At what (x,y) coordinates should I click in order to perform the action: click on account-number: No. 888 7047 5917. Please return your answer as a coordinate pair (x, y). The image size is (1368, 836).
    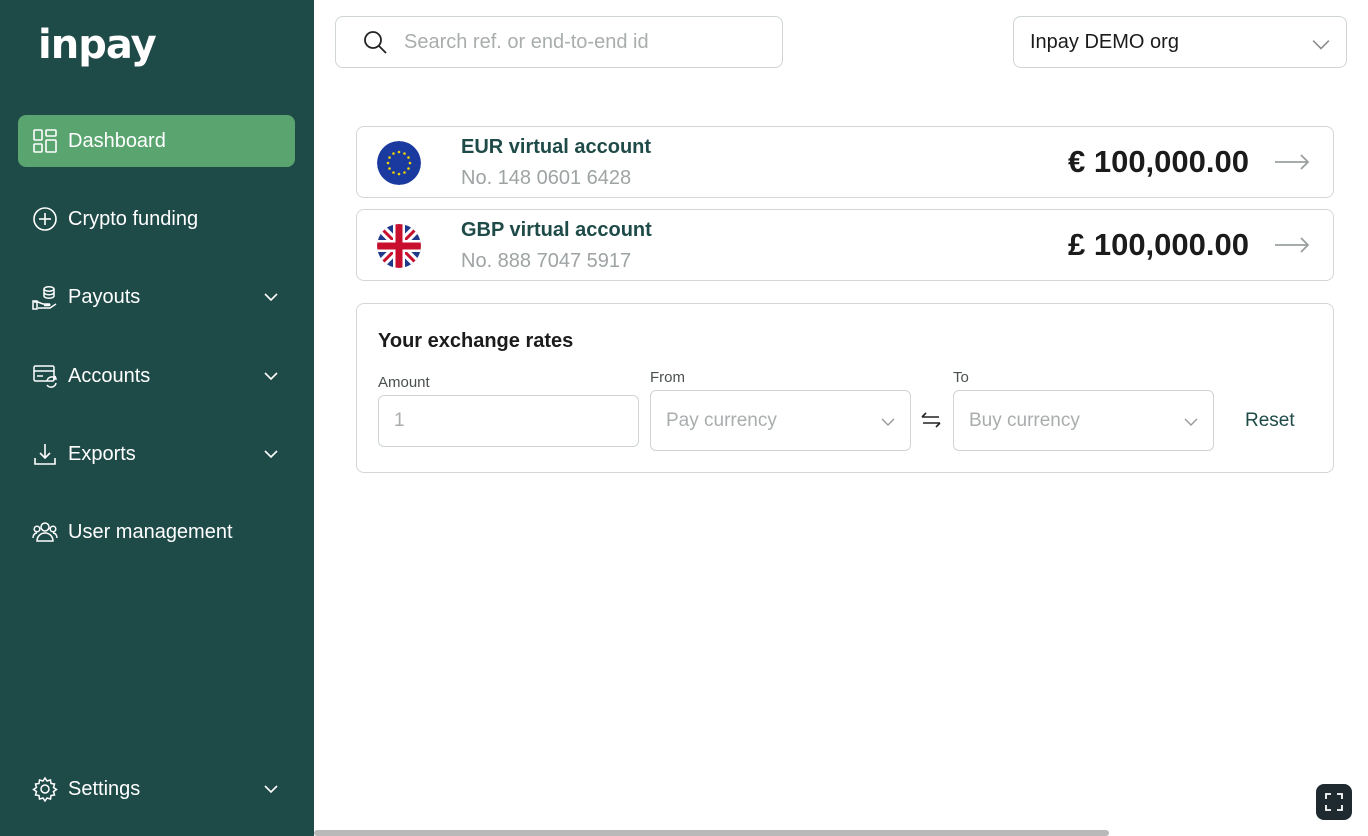
    Looking at the image, I should click on (546, 261).